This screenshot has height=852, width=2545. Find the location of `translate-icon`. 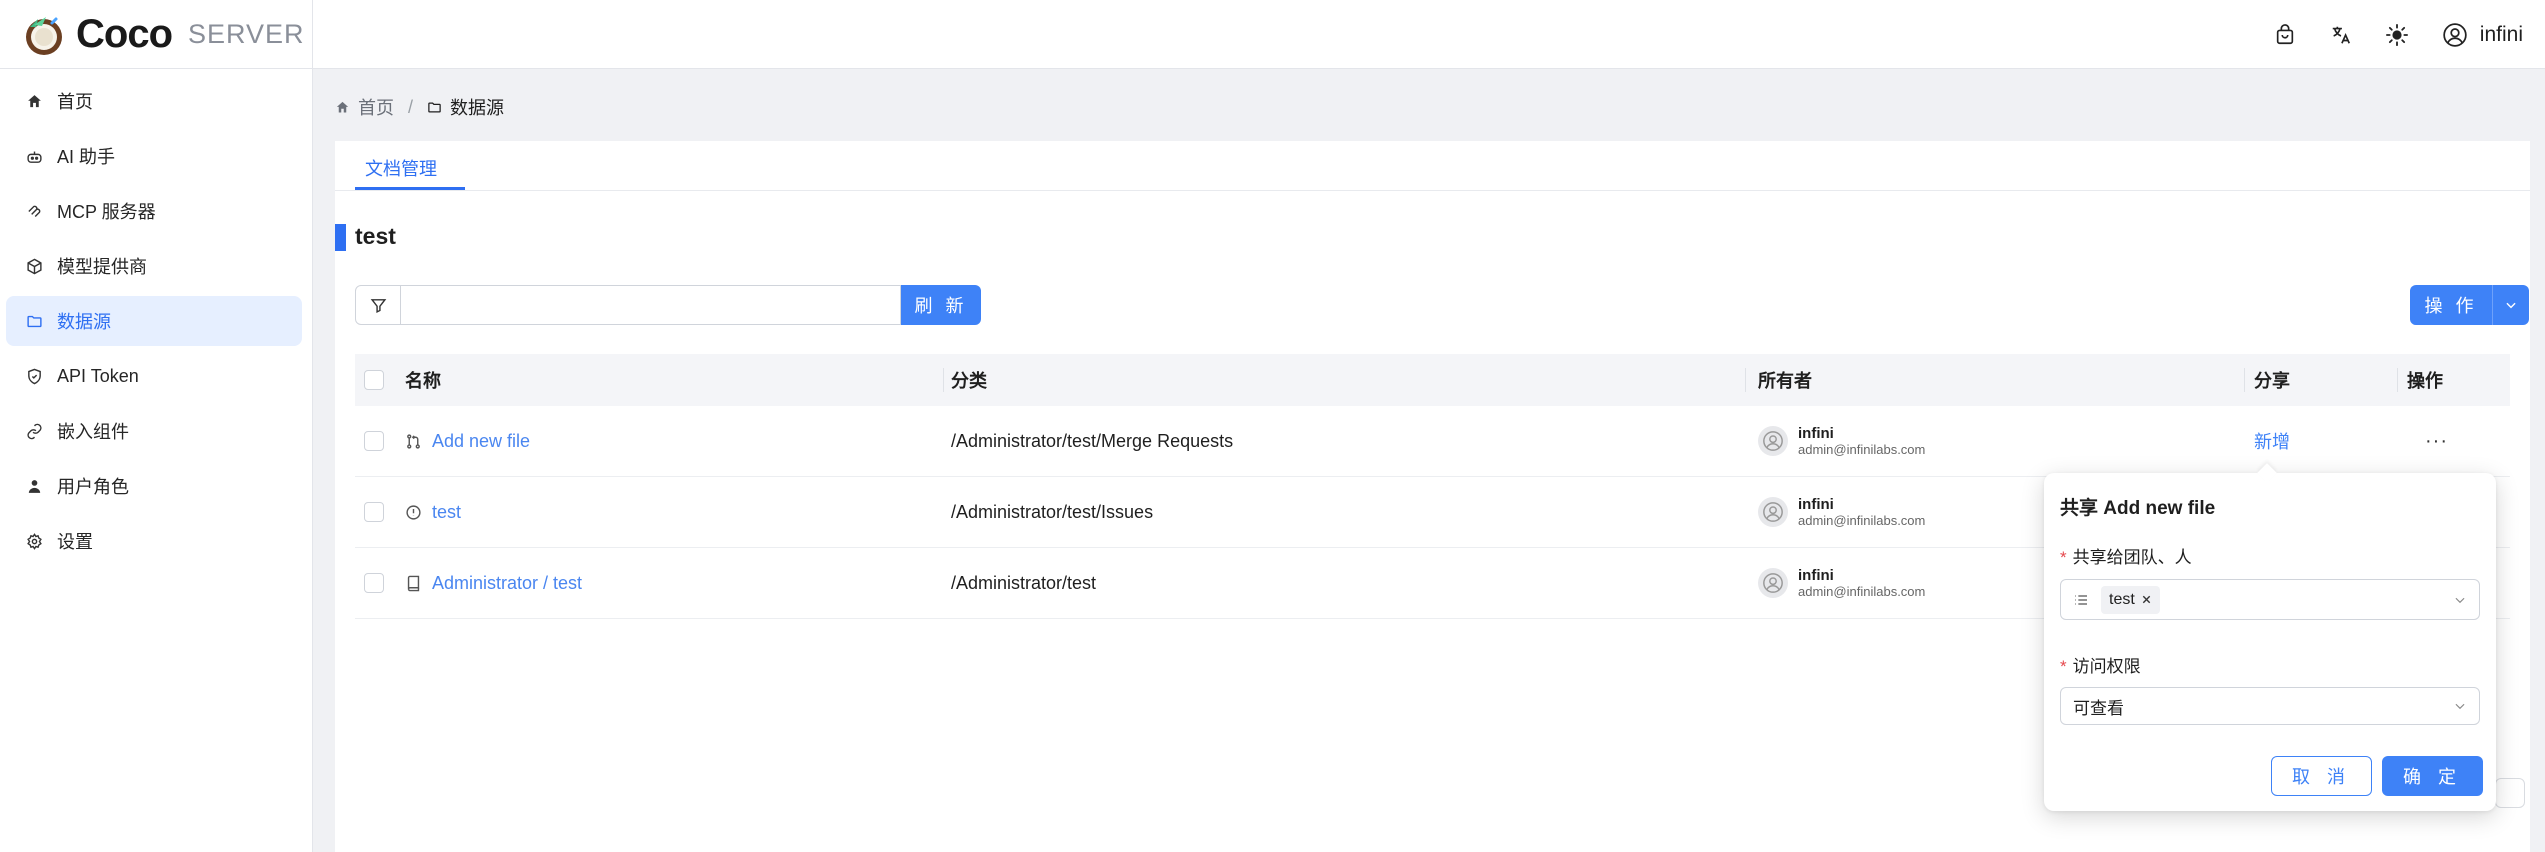

translate-icon is located at coordinates (2341, 35).